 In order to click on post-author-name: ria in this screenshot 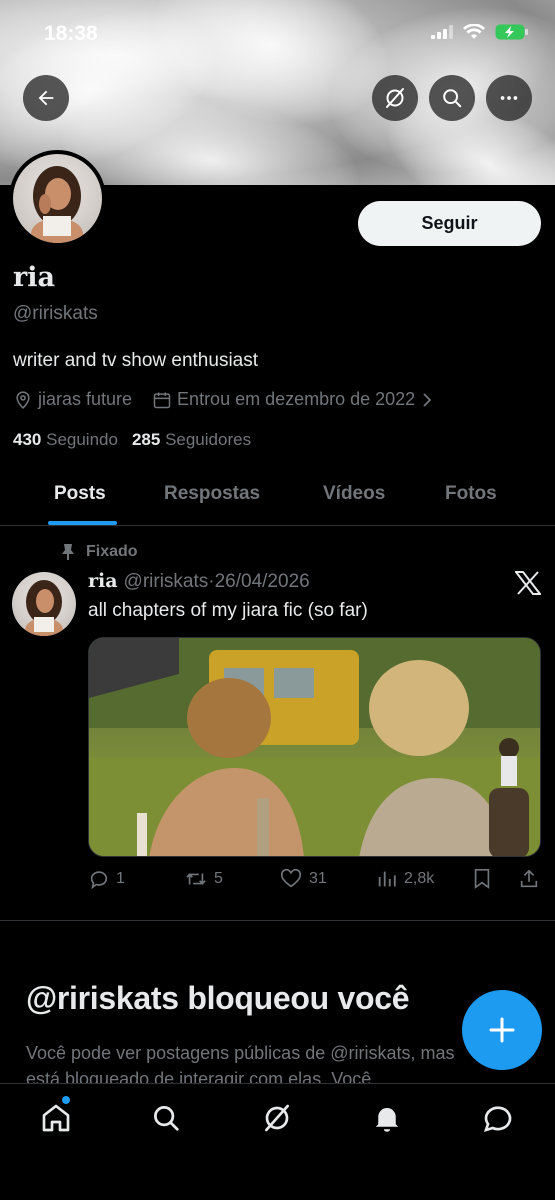, I will do `click(103, 581)`.